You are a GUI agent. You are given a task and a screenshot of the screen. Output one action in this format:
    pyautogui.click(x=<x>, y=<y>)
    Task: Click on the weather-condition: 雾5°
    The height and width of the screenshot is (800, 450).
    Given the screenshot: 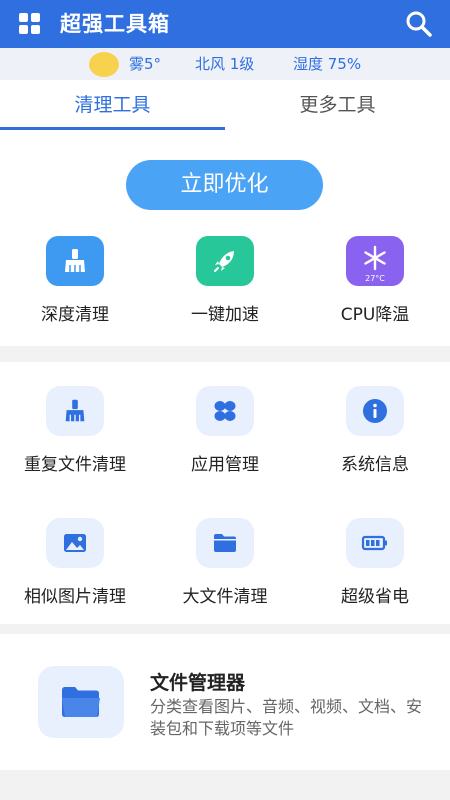 What is the action you would take?
    pyautogui.click(x=145, y=64)
    